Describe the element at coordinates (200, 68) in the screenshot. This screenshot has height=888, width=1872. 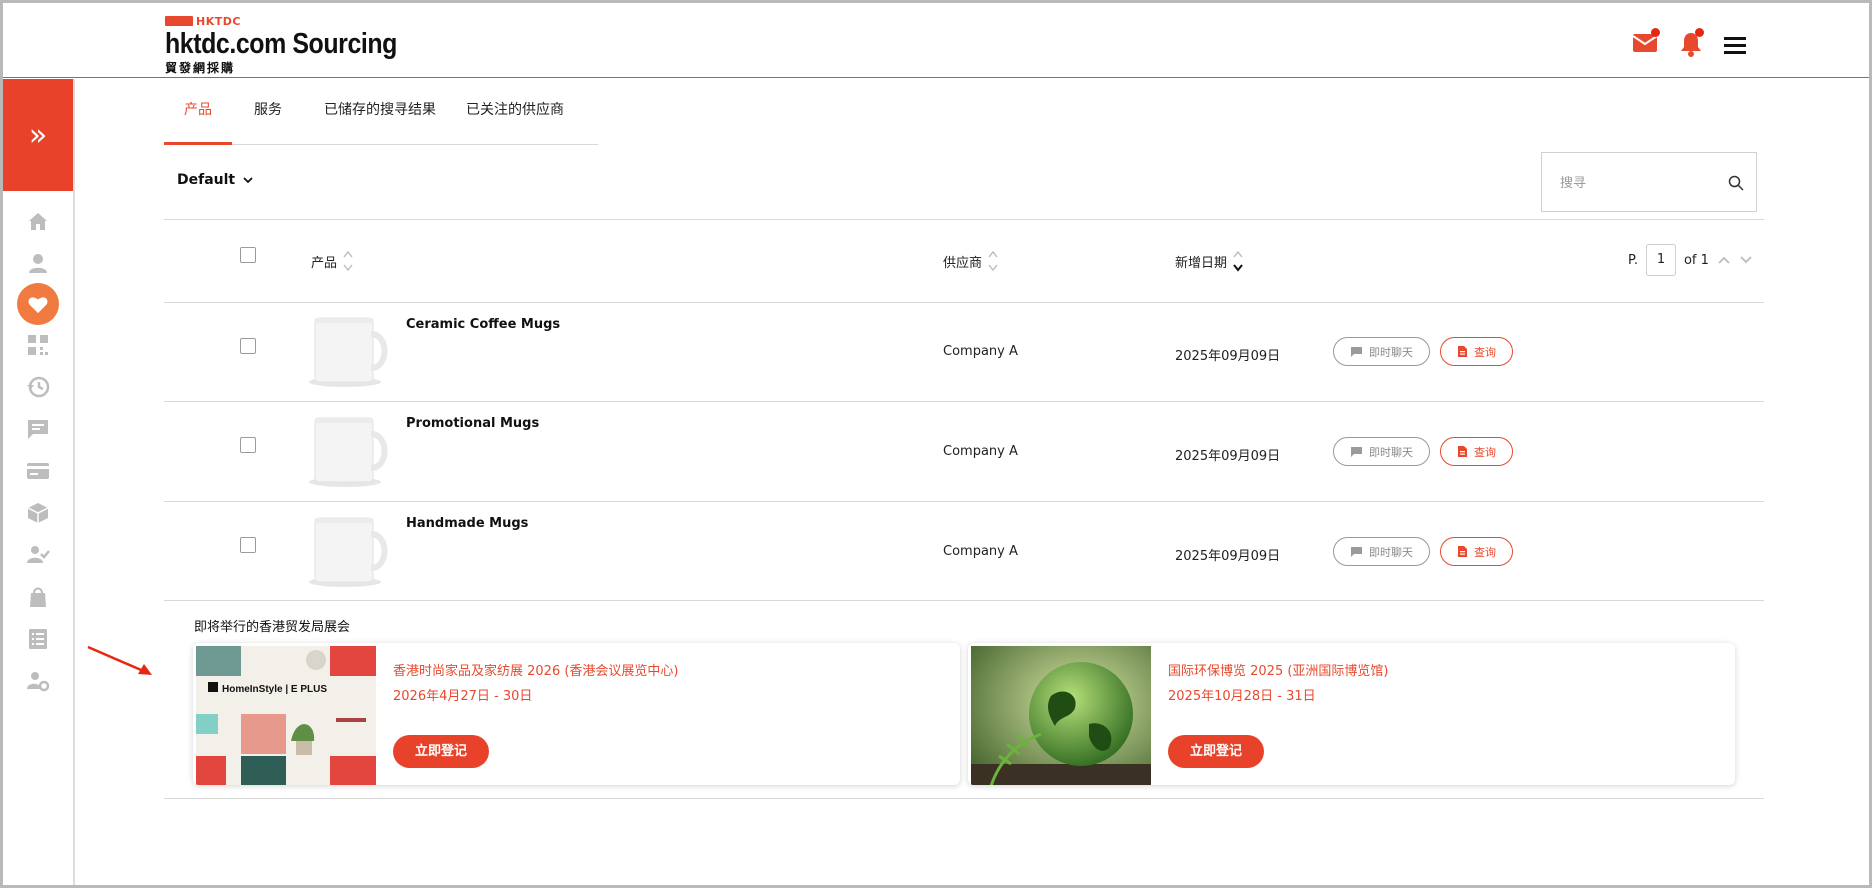
I see `logo-subname: 貿發網採購` at that location.